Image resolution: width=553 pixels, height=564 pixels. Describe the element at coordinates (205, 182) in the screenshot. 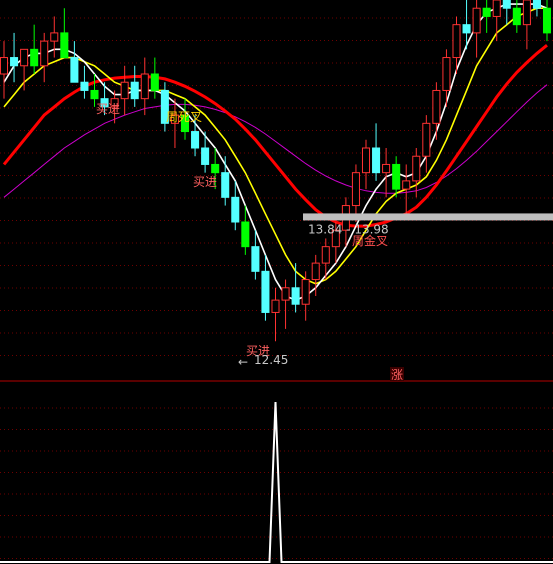

I see `buy-signal-label-2: 买进` at that location.